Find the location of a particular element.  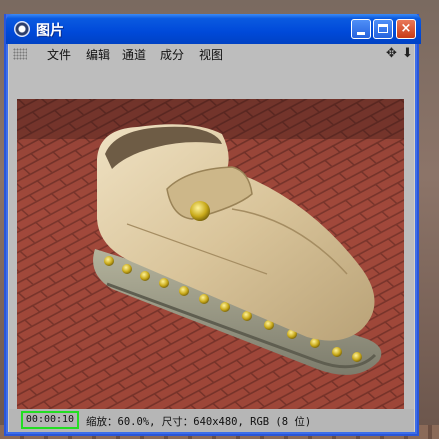

status-bar: 00:00:10 缩放：60.0%, 尺寸：640x480, RGB (8 位) is located at coordinates (211, 420).